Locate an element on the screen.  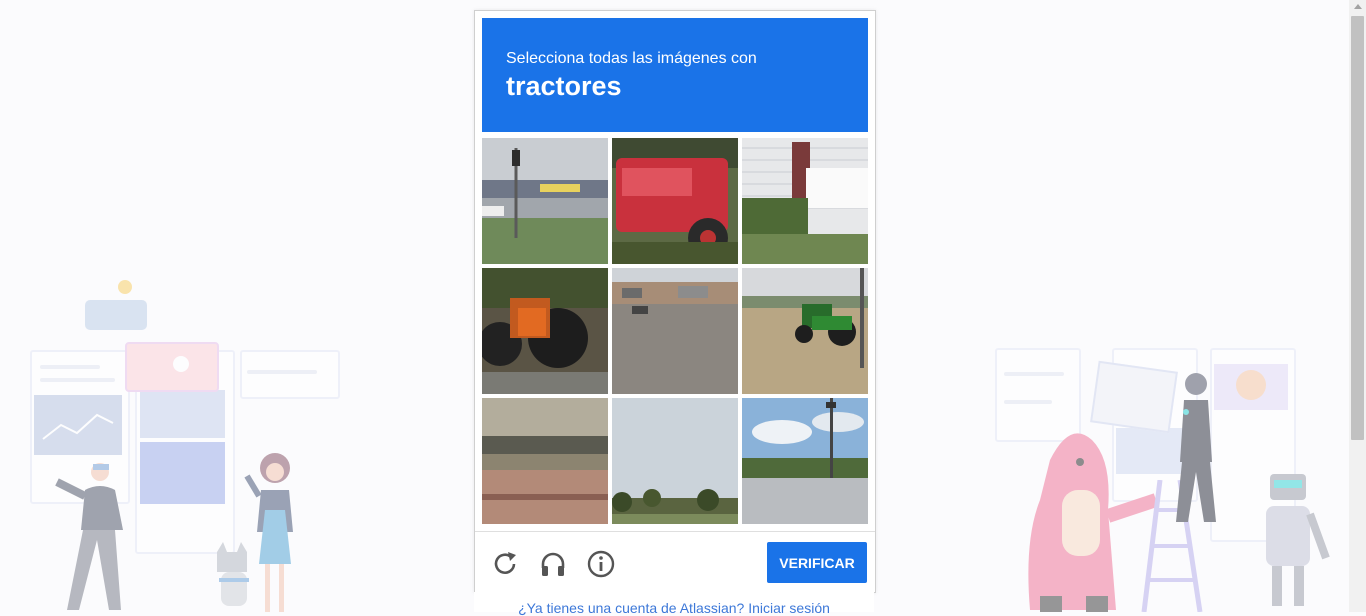
page-scrollbar is located at coordinates (1357, 306).